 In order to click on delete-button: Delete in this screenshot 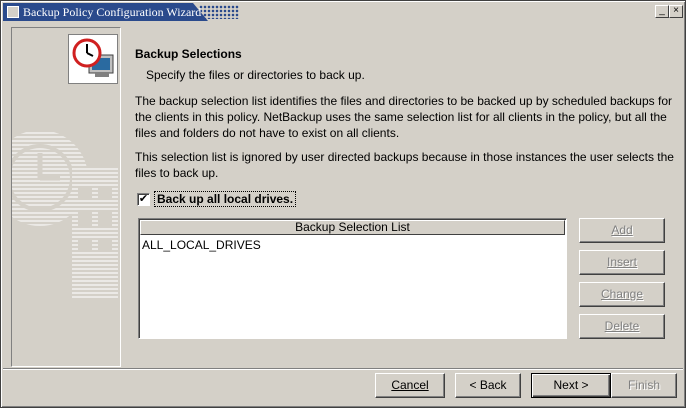, I will do `click(622, 326)`.